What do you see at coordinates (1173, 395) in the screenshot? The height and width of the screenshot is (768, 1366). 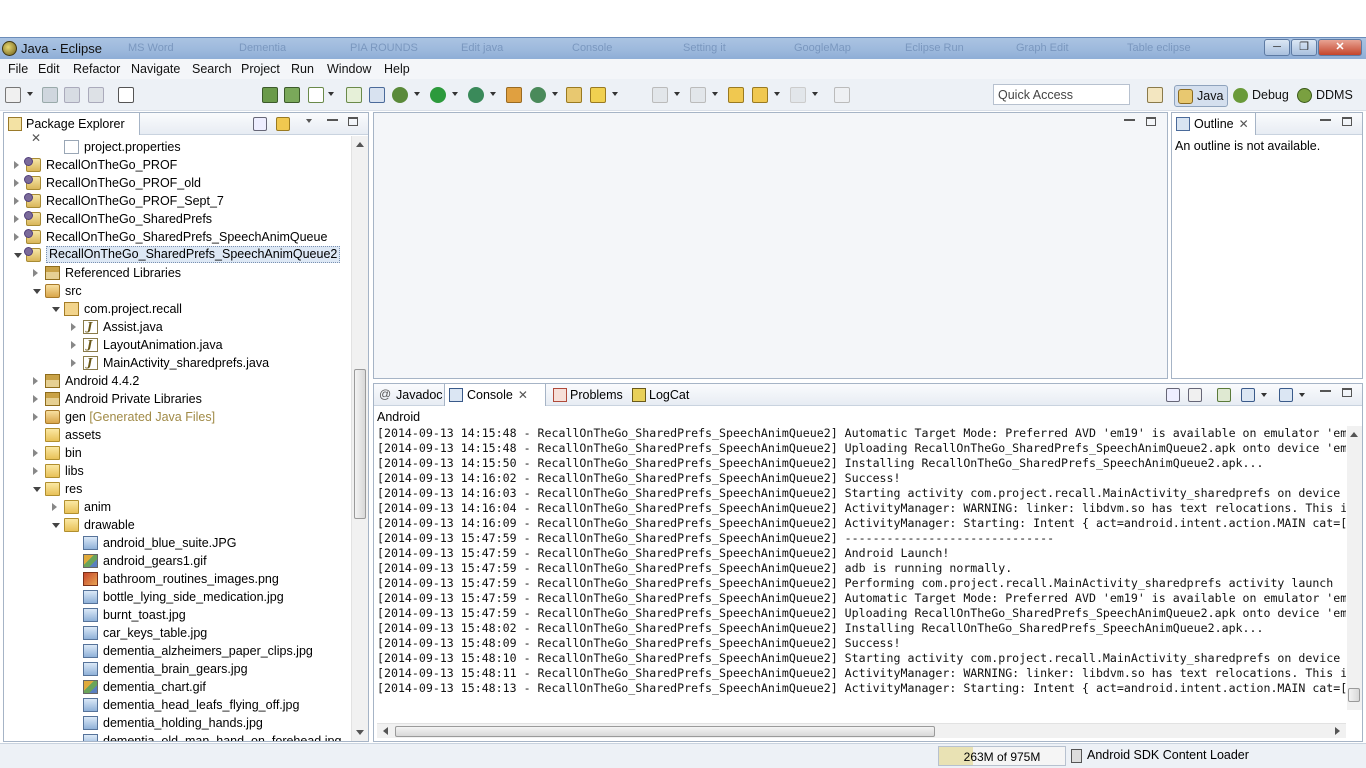 I see `clear-console-icon` at bounding box center [1173, 395].